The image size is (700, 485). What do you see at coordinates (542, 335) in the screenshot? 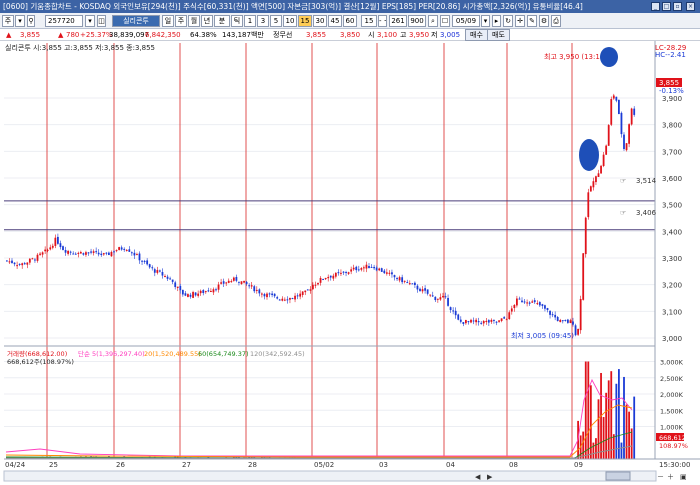
I see `low-annotation: 최저 3,005 (09:45)` at bounding box center [542, 335].